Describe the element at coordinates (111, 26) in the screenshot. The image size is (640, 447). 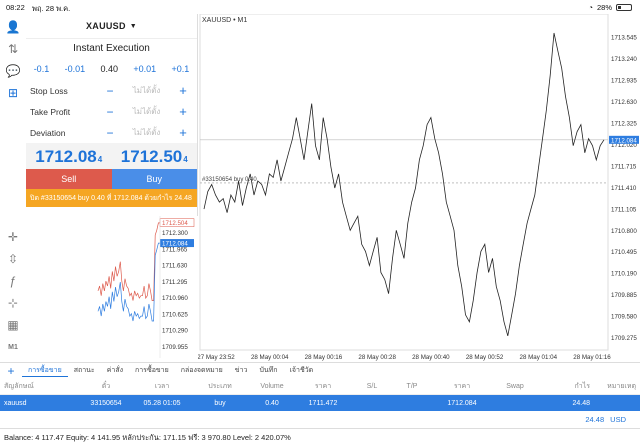
I see `symbol-selector: XAUUSD ▼` at that location.